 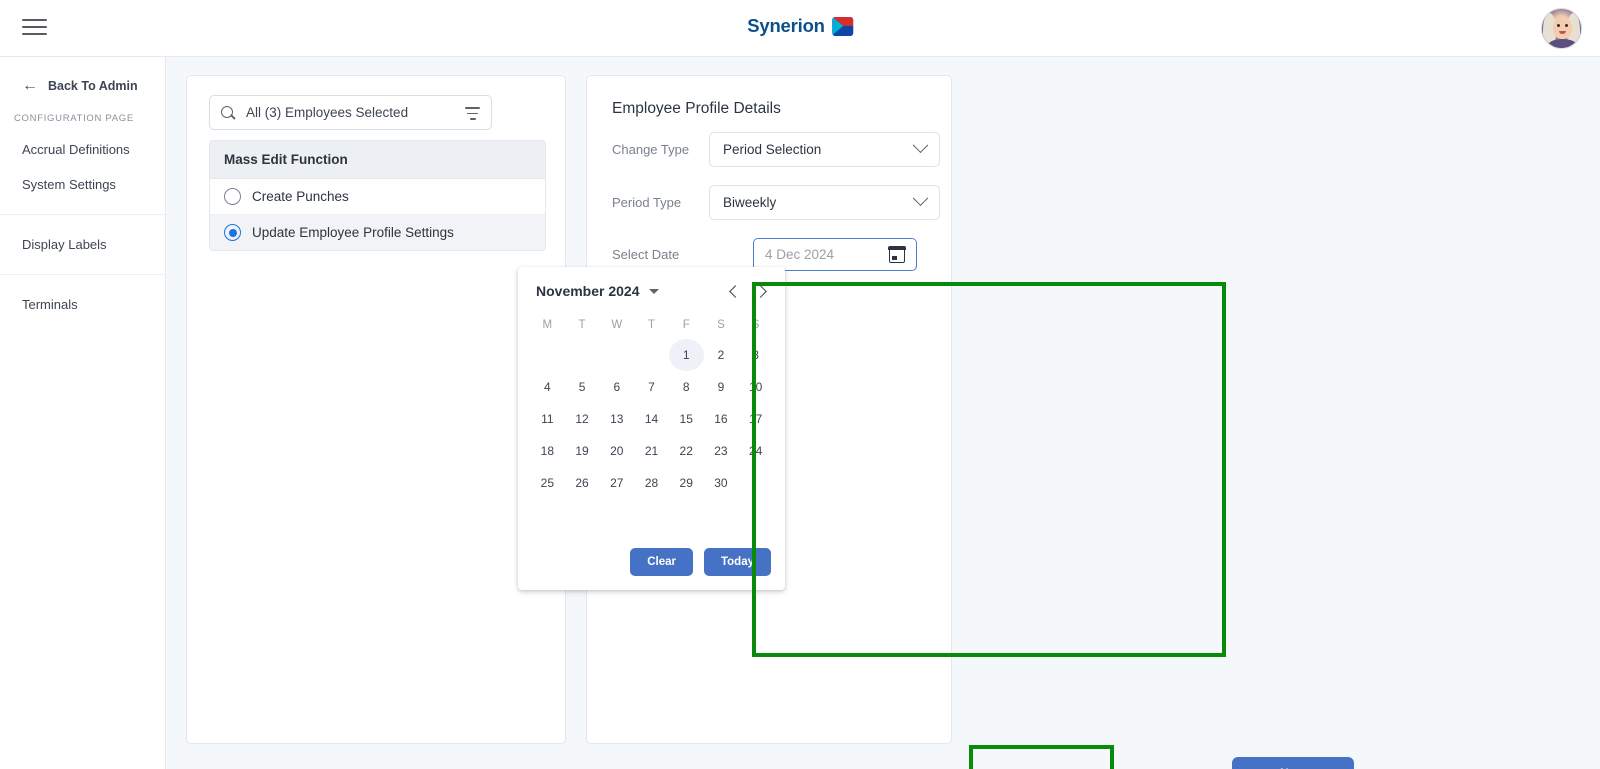 What do you see at coordinates (897, 254) in the screenshot?
I see `calendar-icon` at bounding box center [897, 254].